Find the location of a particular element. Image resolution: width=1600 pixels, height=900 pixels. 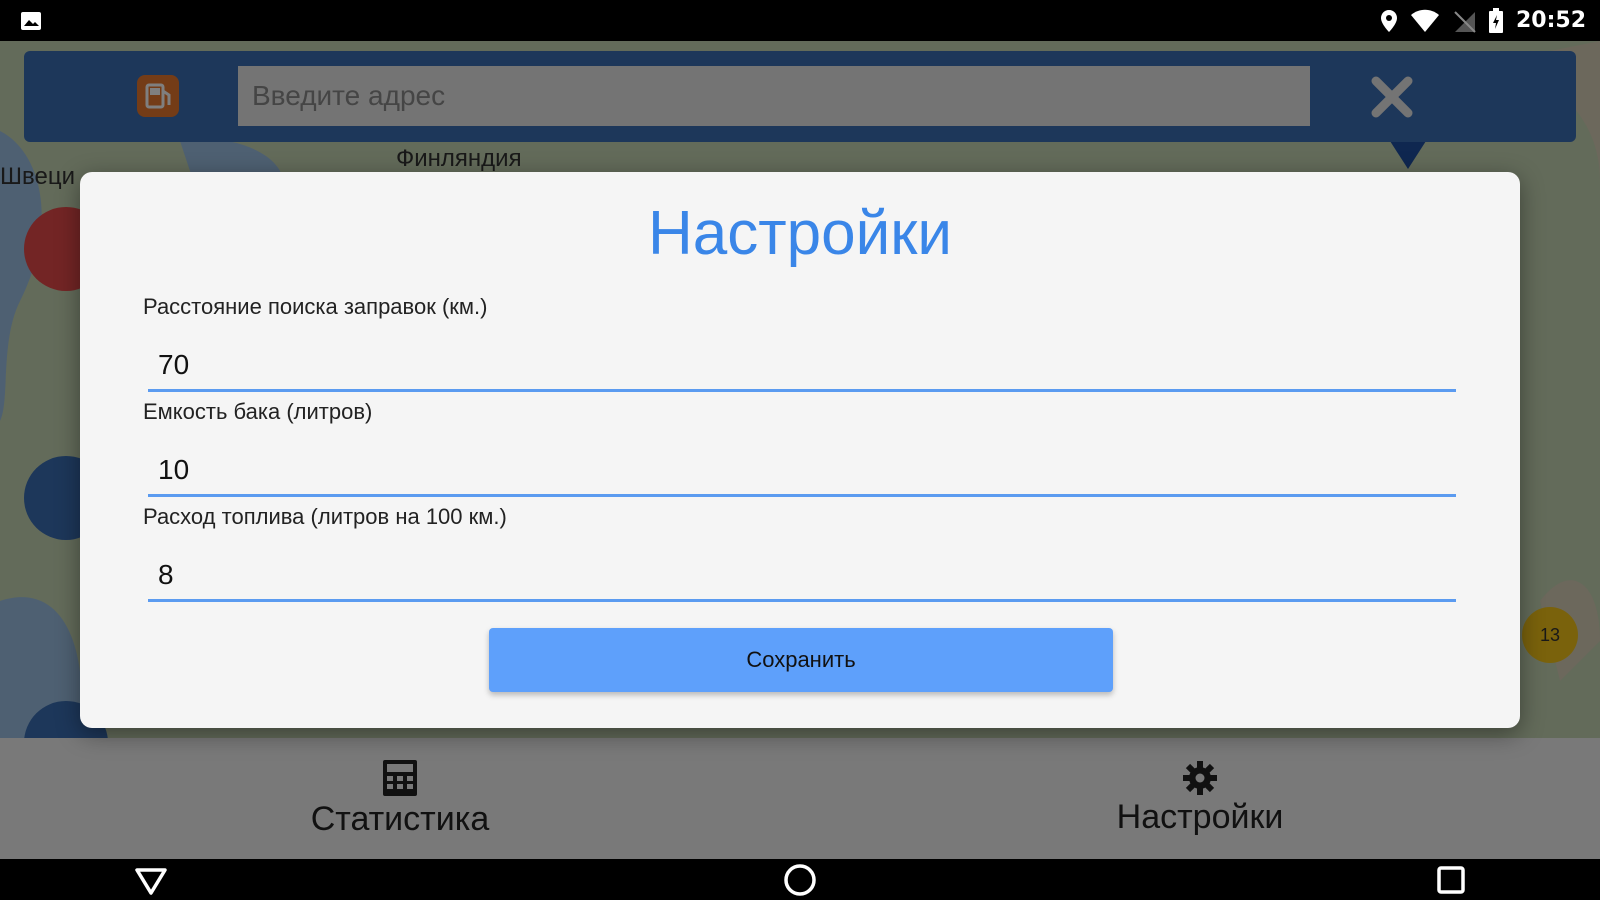

fuel-consumption-label: Расход топлива (литров на 100 км.) is located at coordinates (325, 516).